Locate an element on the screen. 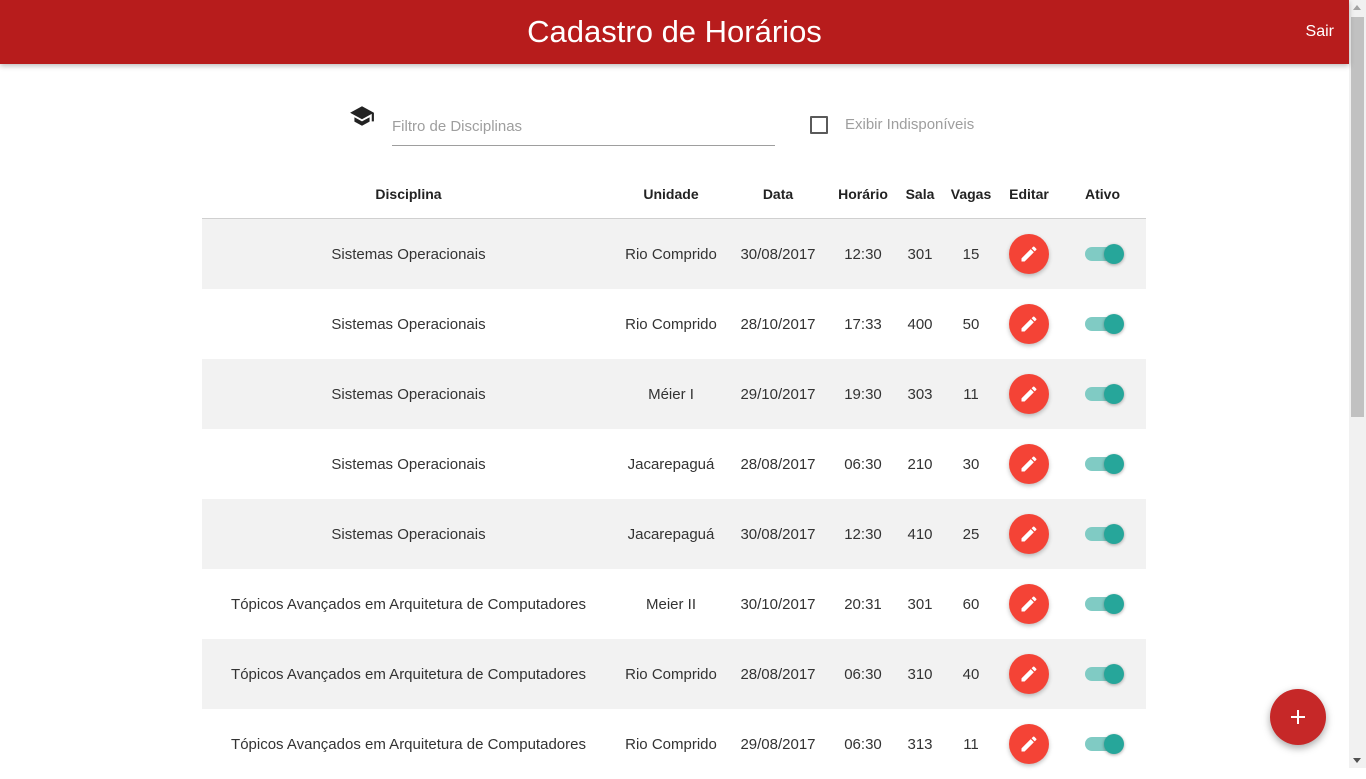 The width and height of the screenshot is (1366, 779). room-cell: 210 is located at coordinates (920, 464).